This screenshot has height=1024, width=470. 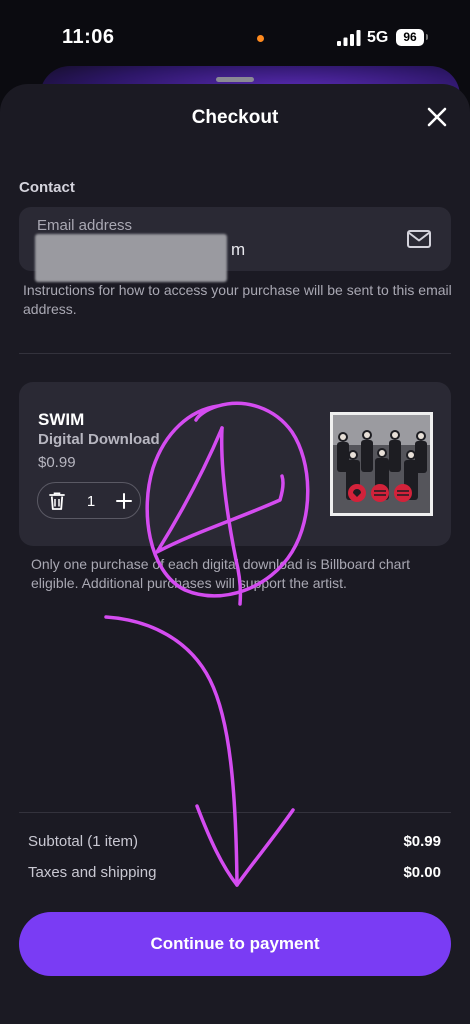 I want to click on product-title: SWIM, so click(x=61, y=419).